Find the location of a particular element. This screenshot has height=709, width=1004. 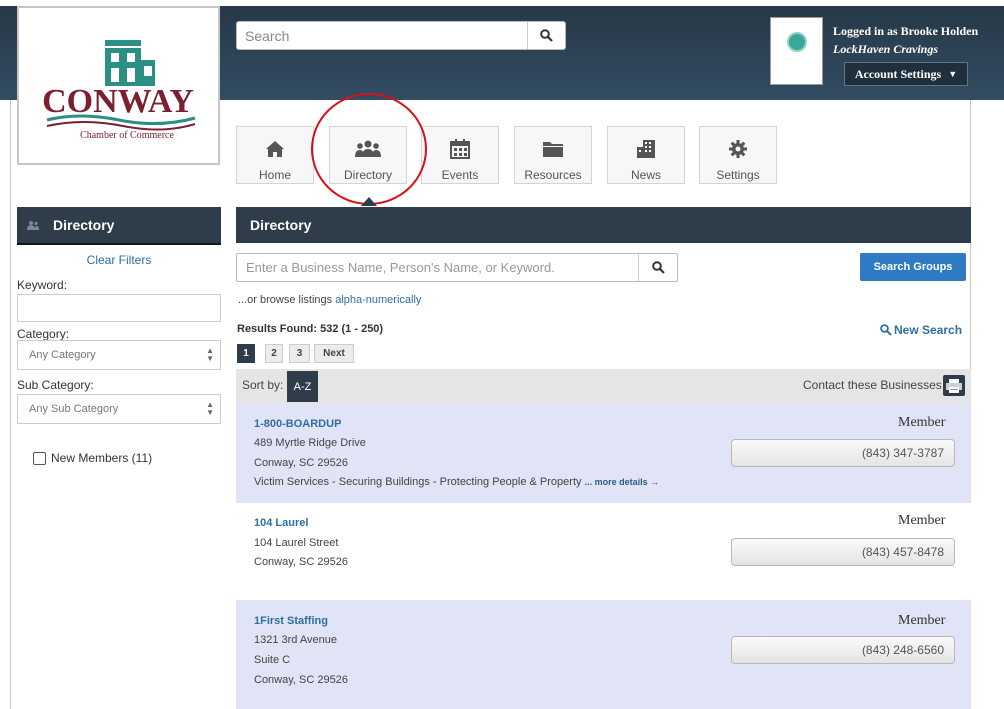

keyword-input is located at coordinates (119, 308).